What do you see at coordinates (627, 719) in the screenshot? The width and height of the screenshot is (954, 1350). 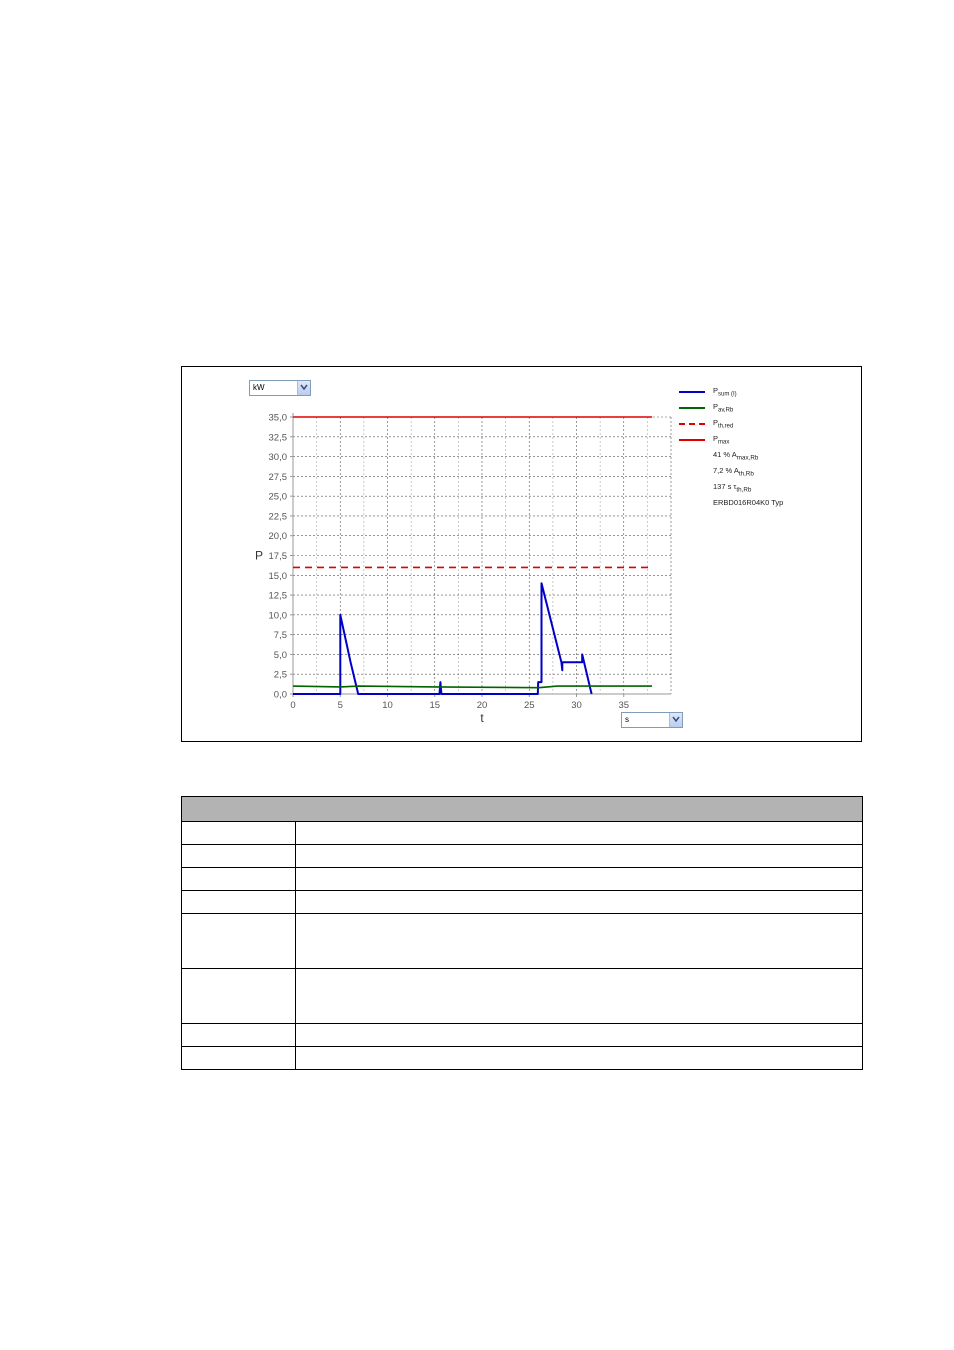 I see `x-unit-select-value: s` at bounding box center [627, 719].